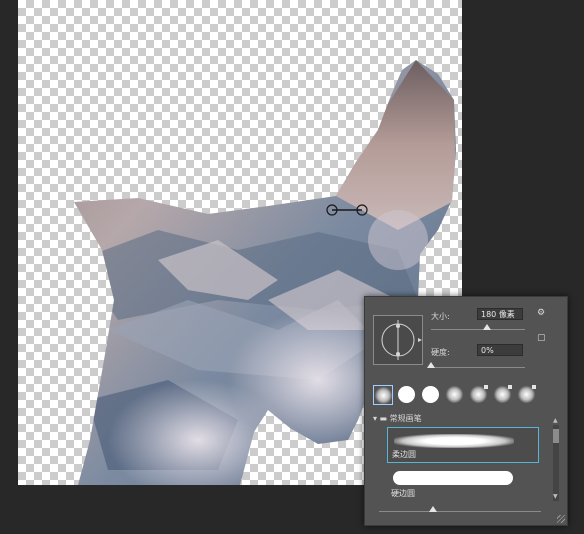  I want to click on recent-brush-presets, so click(465, 396).